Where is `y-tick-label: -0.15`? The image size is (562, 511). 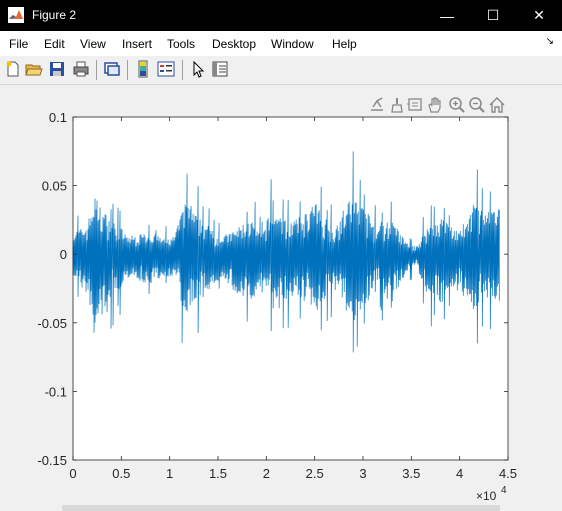 y-tick-label: -0.15 is located at coordinates (52, 460).